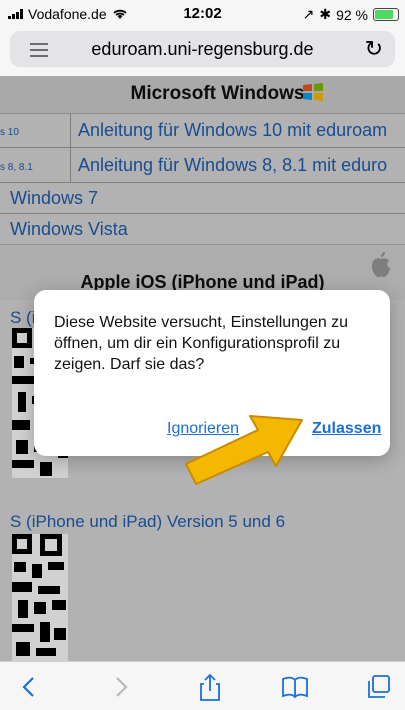 This screenshot has height=710, width=405. I want to click on highlight-arrow-icon, so click(244, 450).